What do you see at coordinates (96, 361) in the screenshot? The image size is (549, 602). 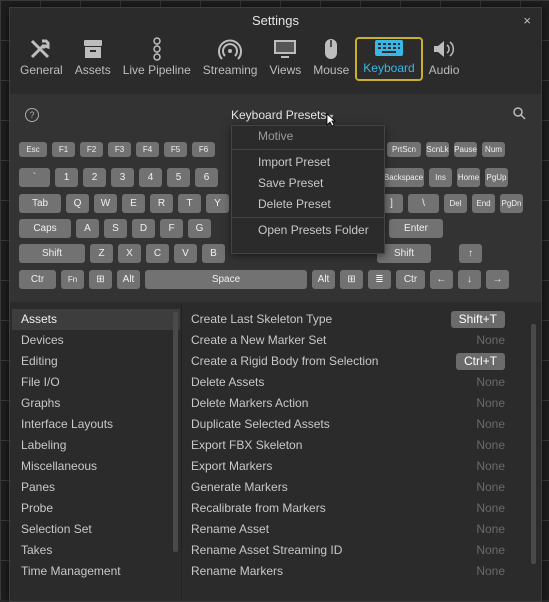 I see `category-item: Editing` at bounding box center [96, 361].